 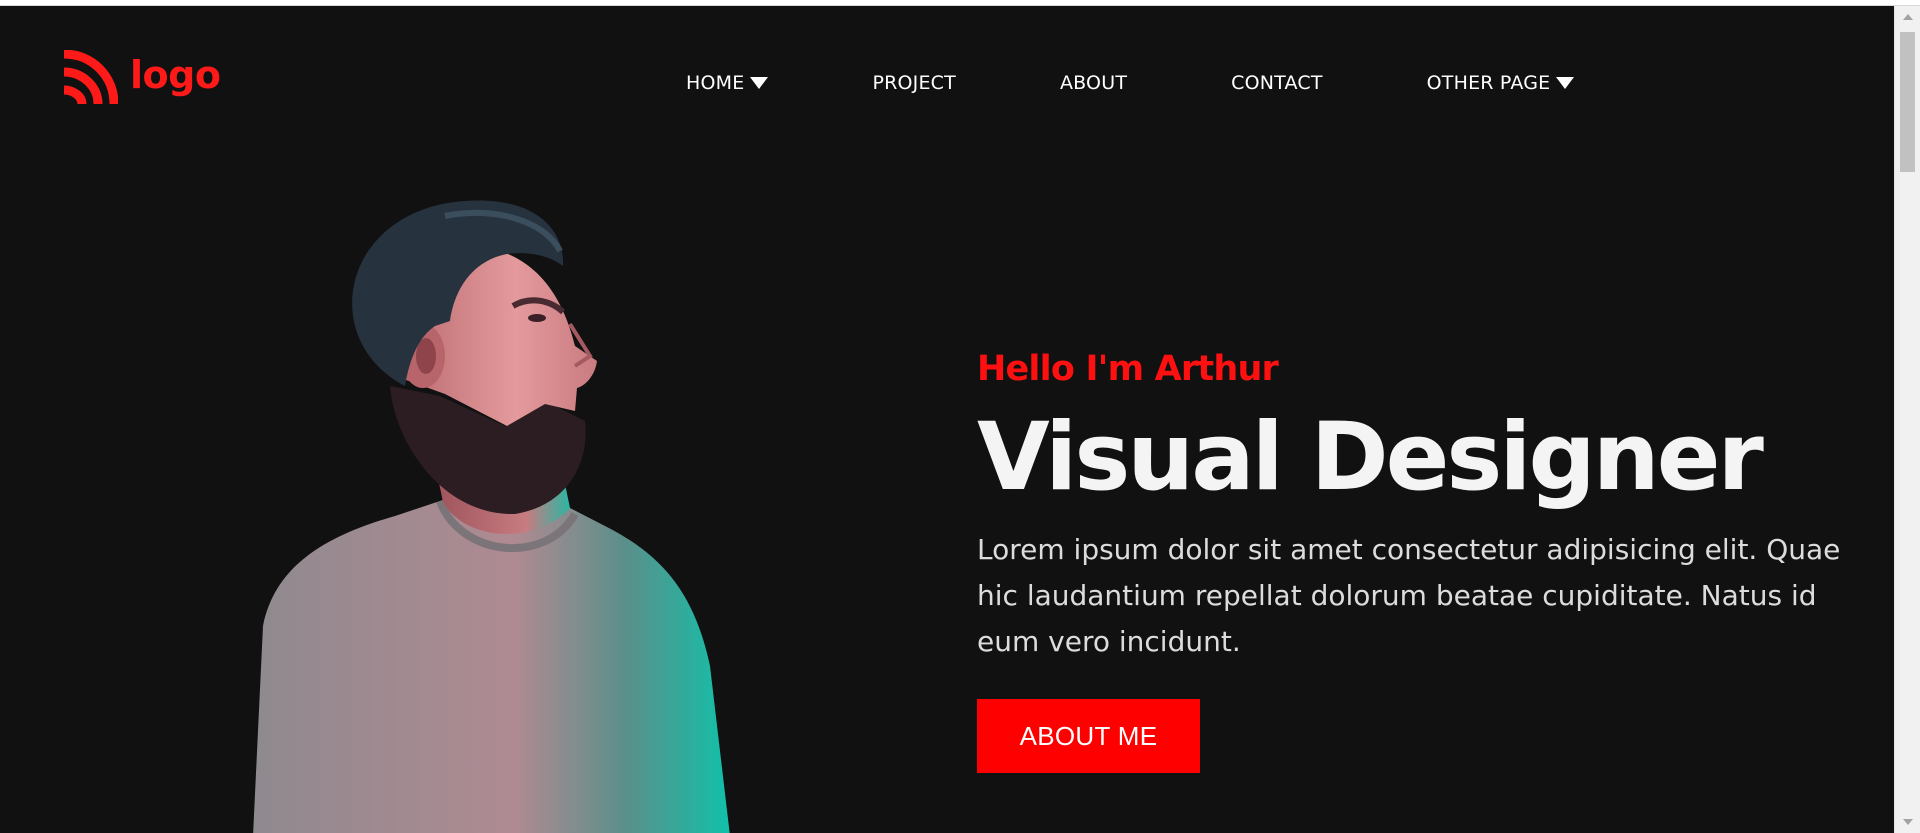 I want to click on nav-item-project: PROJECT, so click(x=914, y=83).